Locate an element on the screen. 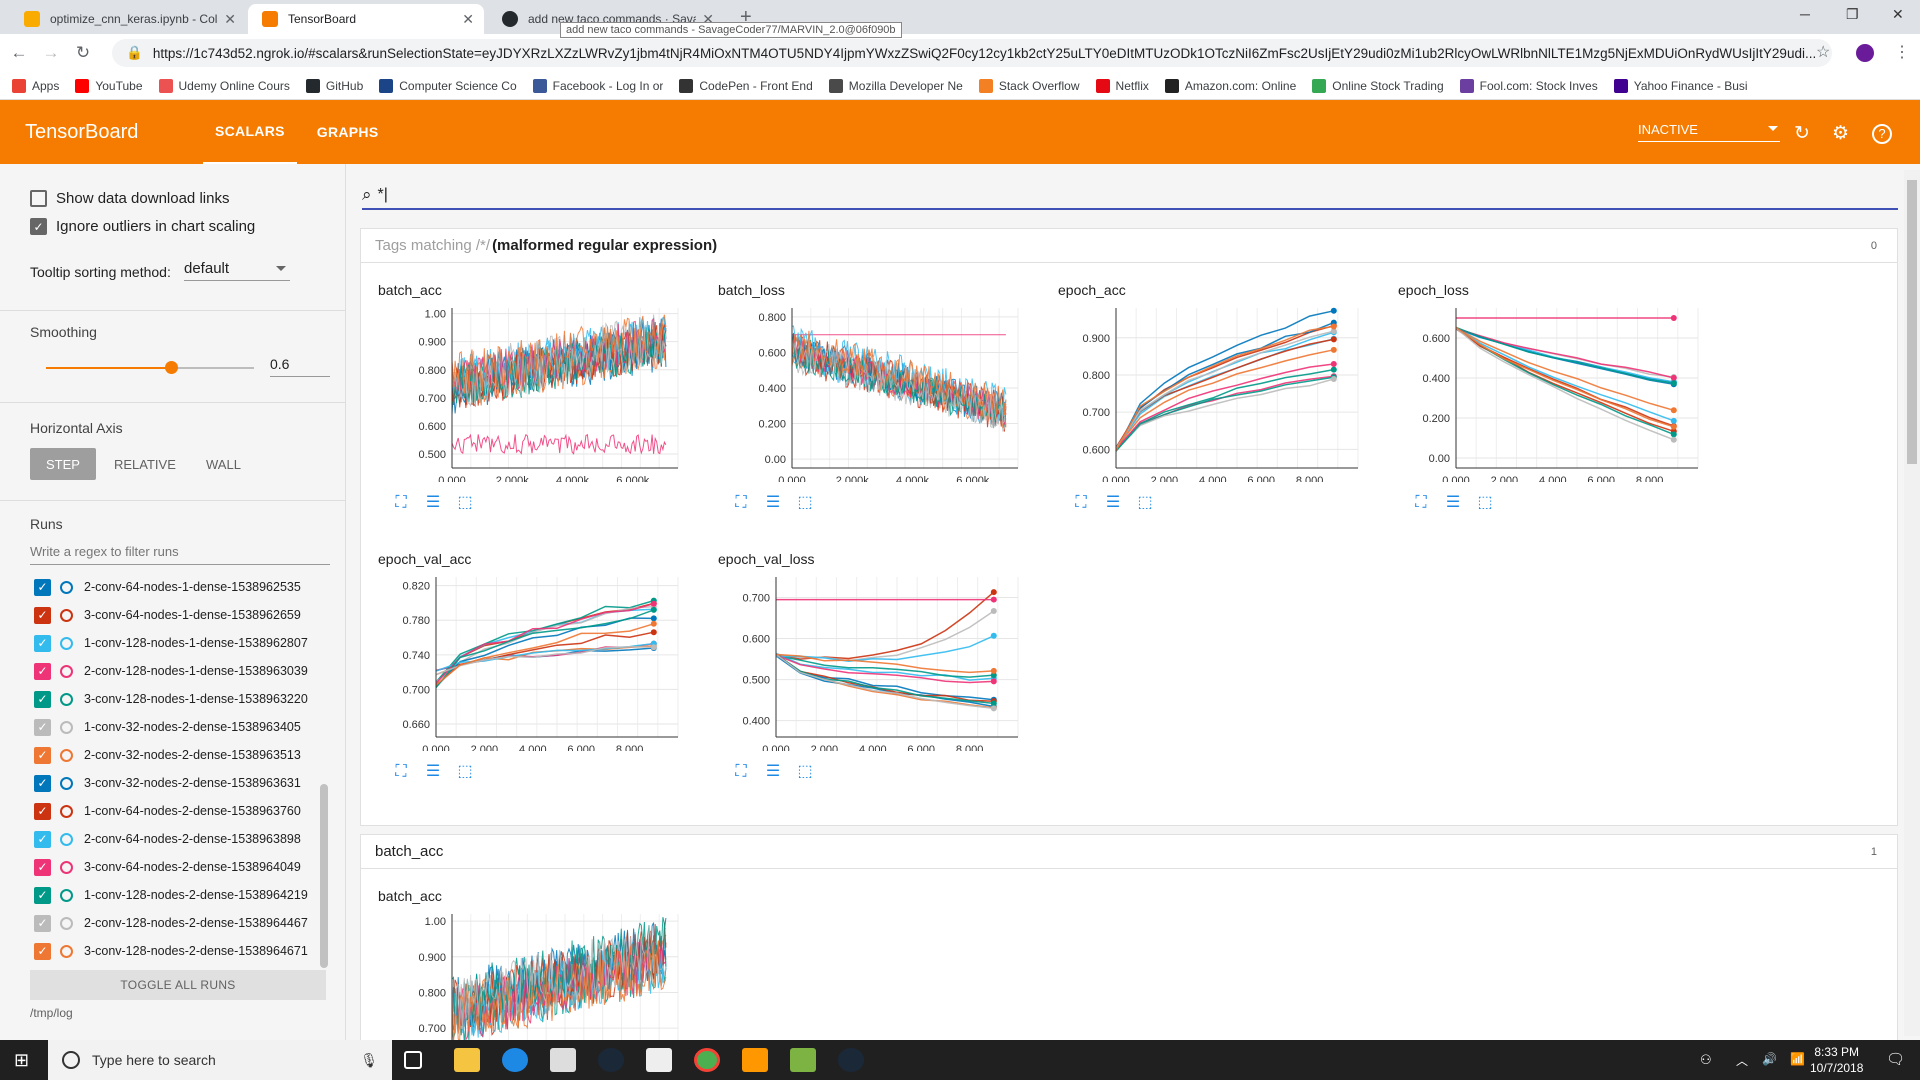 The image size is (1920, 1080). run-item: ✓ 2-conv-128-nodes-2-dense-1538964467 is located at coordinates (171, 923).